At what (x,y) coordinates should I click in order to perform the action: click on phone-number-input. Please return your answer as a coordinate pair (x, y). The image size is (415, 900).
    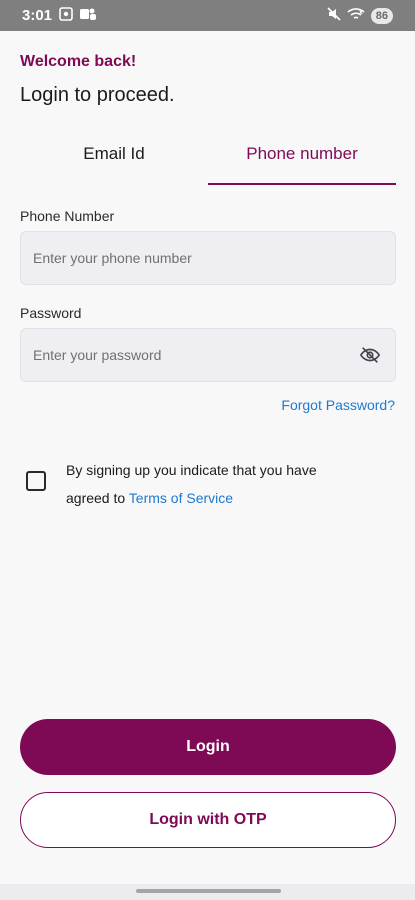
    Looking at the image, I should click on (208, 258).